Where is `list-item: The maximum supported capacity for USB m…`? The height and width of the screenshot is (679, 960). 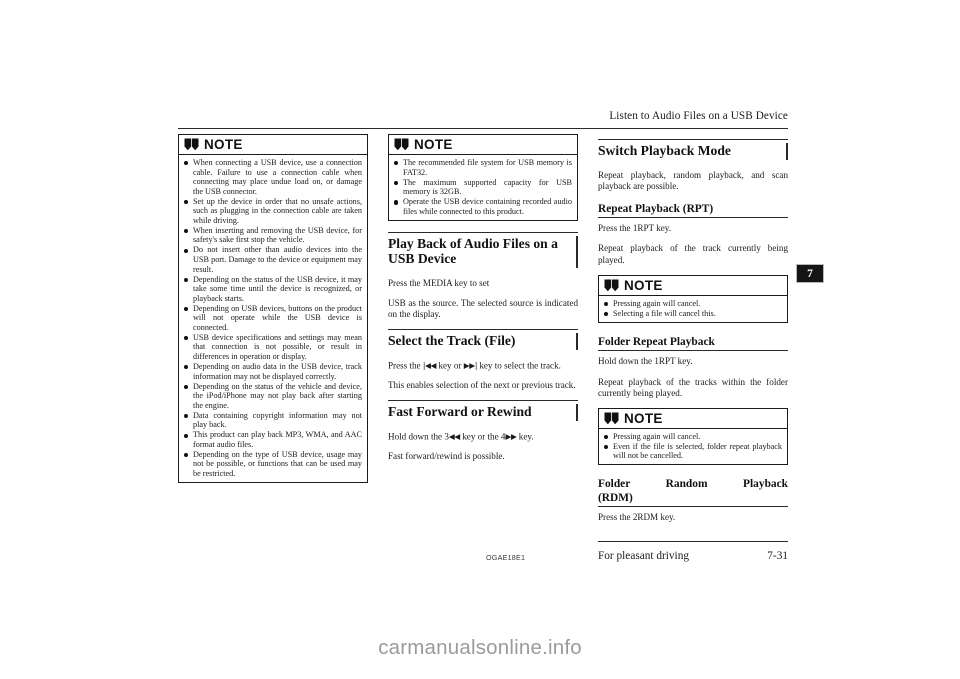
list-item: The maximum supported capacity for USB m… is located at coordinates (482, 187).